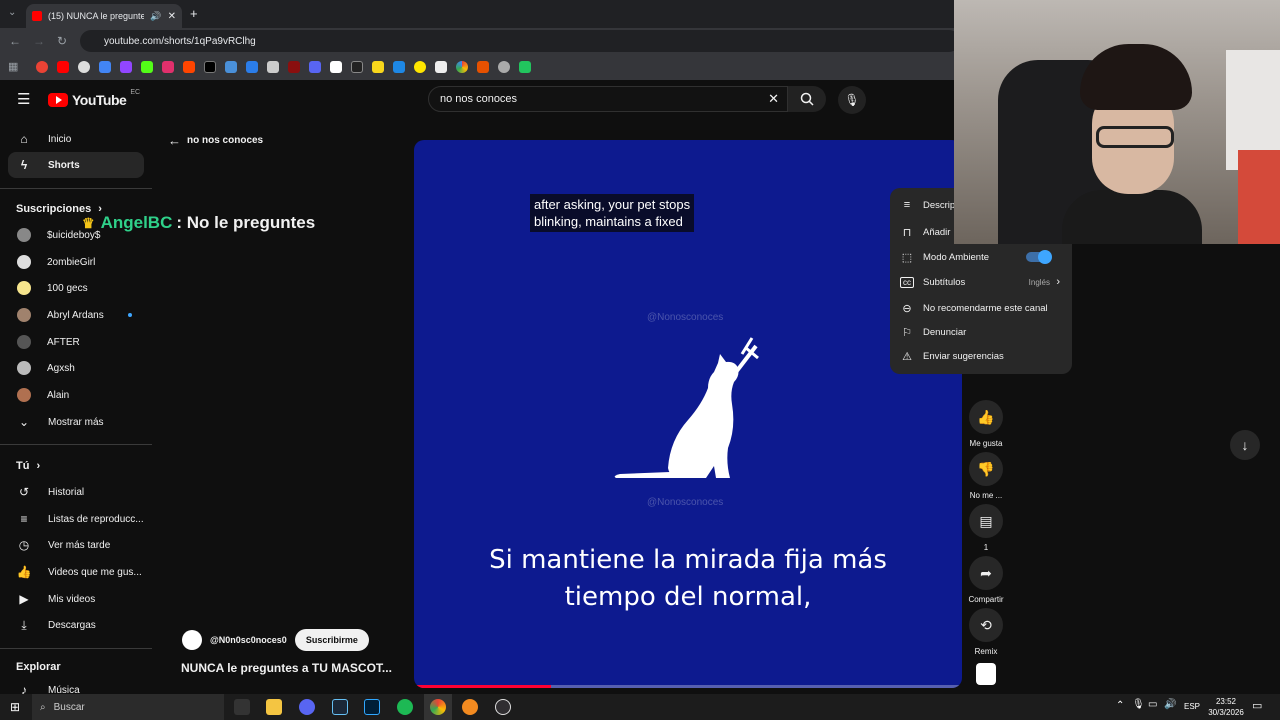 The width and height of the screenshot is (1280, 720). I want to click on sidebar-item-subscription: Agxsh, so click(76, 368).